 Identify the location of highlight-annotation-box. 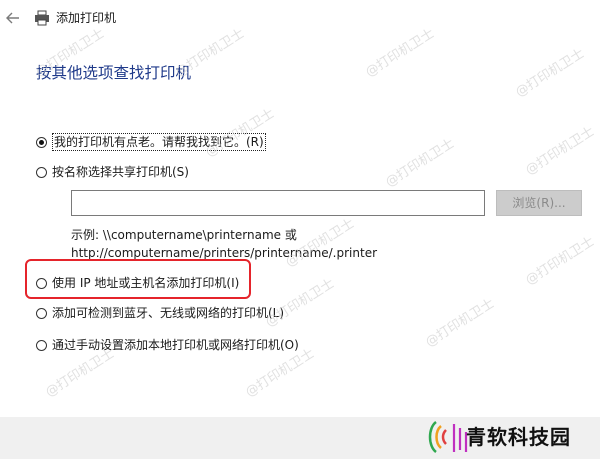
(138, 279).